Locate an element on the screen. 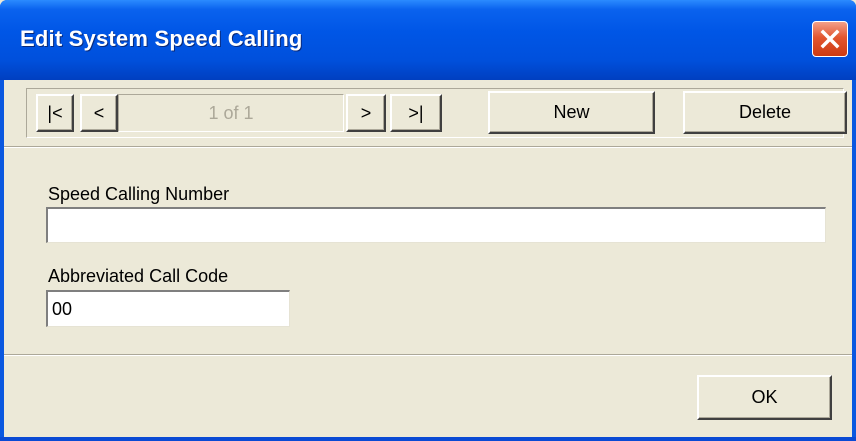 The image size is (856, 441). separator-top is located at coordinates (428, 147).